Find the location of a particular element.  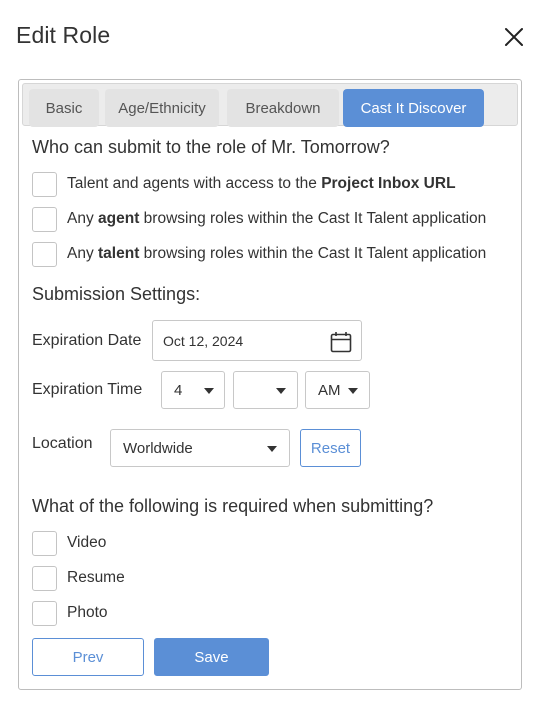

save-button: Save is located at coordinates (211, 657).